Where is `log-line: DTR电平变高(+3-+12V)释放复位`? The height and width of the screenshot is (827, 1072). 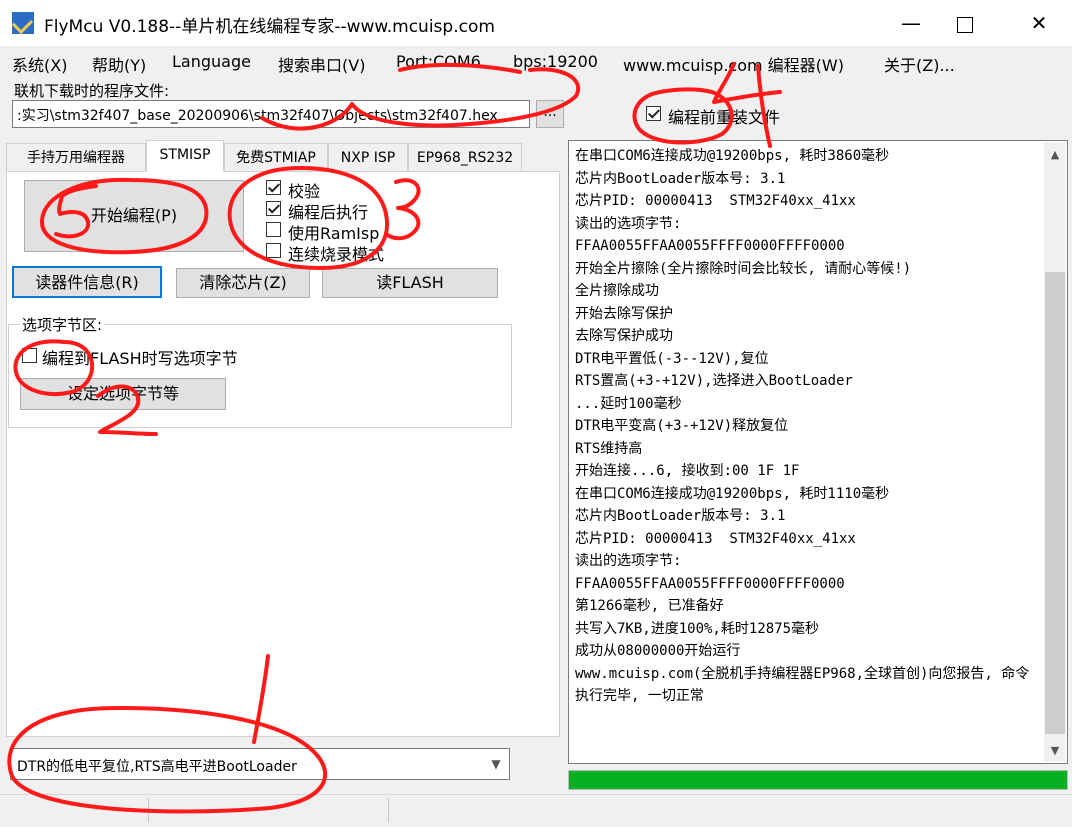
log-line: DTR电平变高(+3-+12V)释放复位 is located at coordinates (682, 426).